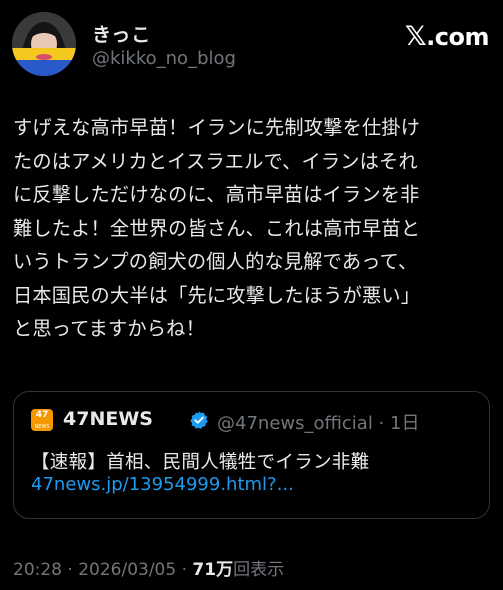 This screenshot has width=503, height=590. Describe the element at coordinates (457, 37) in the screenshot. I see `x-com-suffix: .com` at that location.